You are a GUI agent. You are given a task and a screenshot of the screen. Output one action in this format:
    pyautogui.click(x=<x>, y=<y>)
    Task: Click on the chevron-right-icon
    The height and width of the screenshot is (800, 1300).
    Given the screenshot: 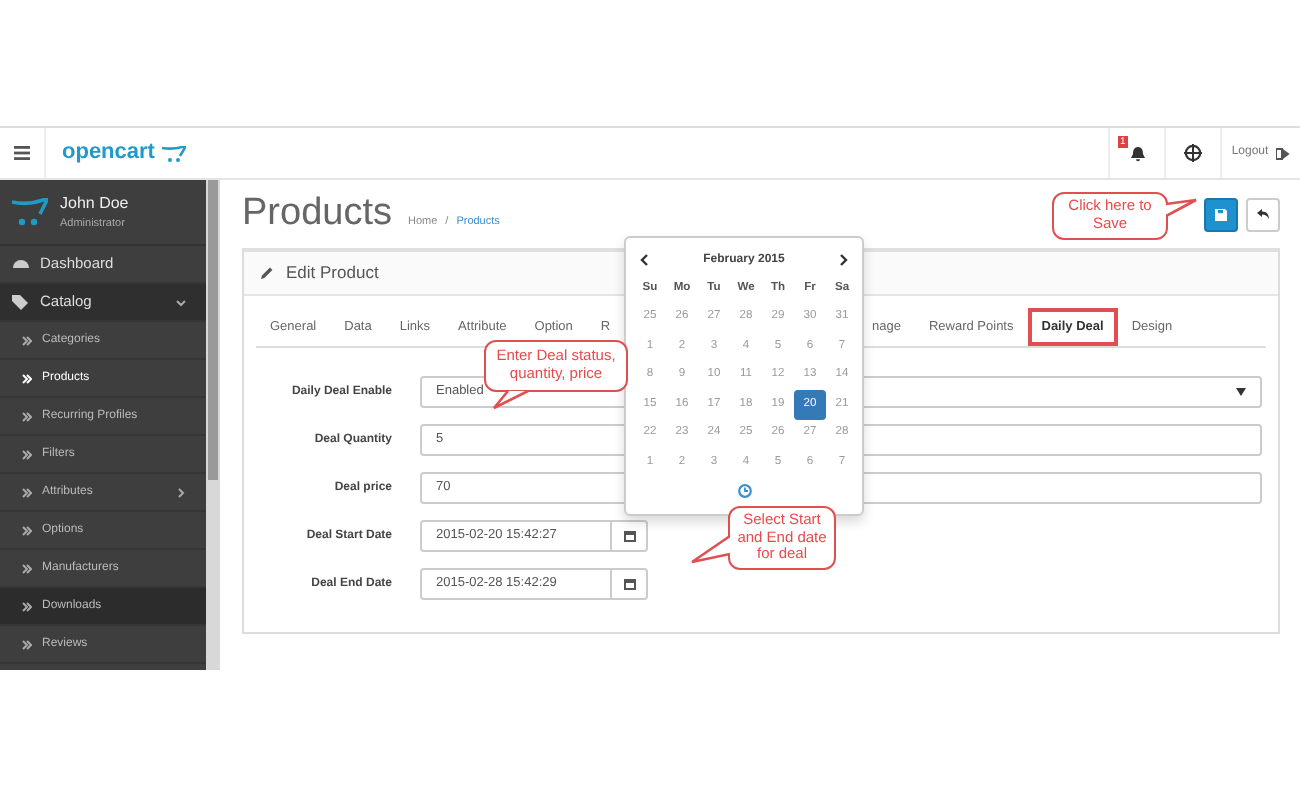 What is the action you would take?
    pyautogui.click(x=843, y=260)
    